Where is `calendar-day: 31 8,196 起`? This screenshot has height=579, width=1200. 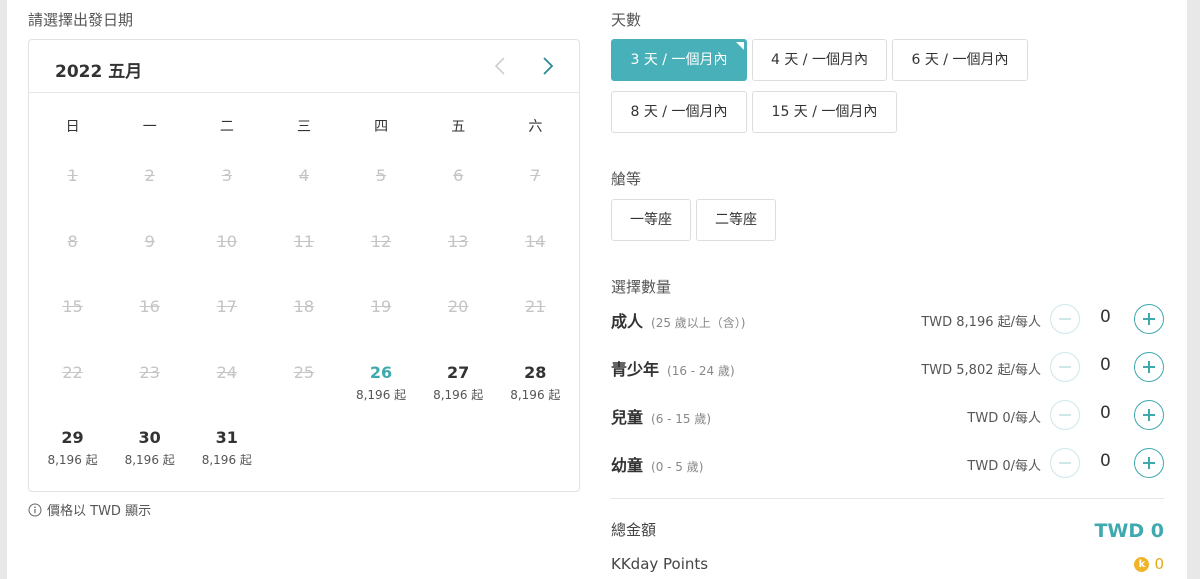 calendar-day: 31 8,196 起 is located at coordinates (226, 441).